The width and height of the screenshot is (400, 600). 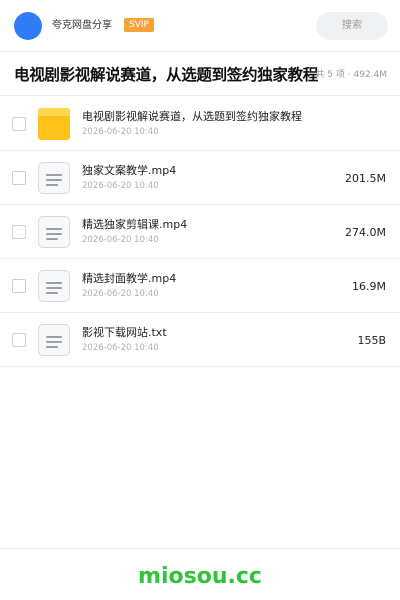 What do you see at coordinates (365, 232) in the screenshot?
I see `file-size: 274.0M` at bounding box center [365, 232].